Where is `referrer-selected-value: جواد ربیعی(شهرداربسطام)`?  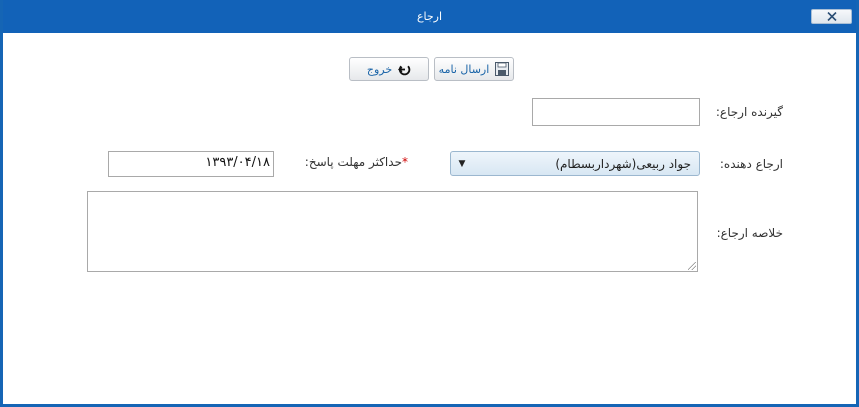 referrer-selected-value: جواد ربیعی(شهرداربسطام) is located at coordinates (623, 163).